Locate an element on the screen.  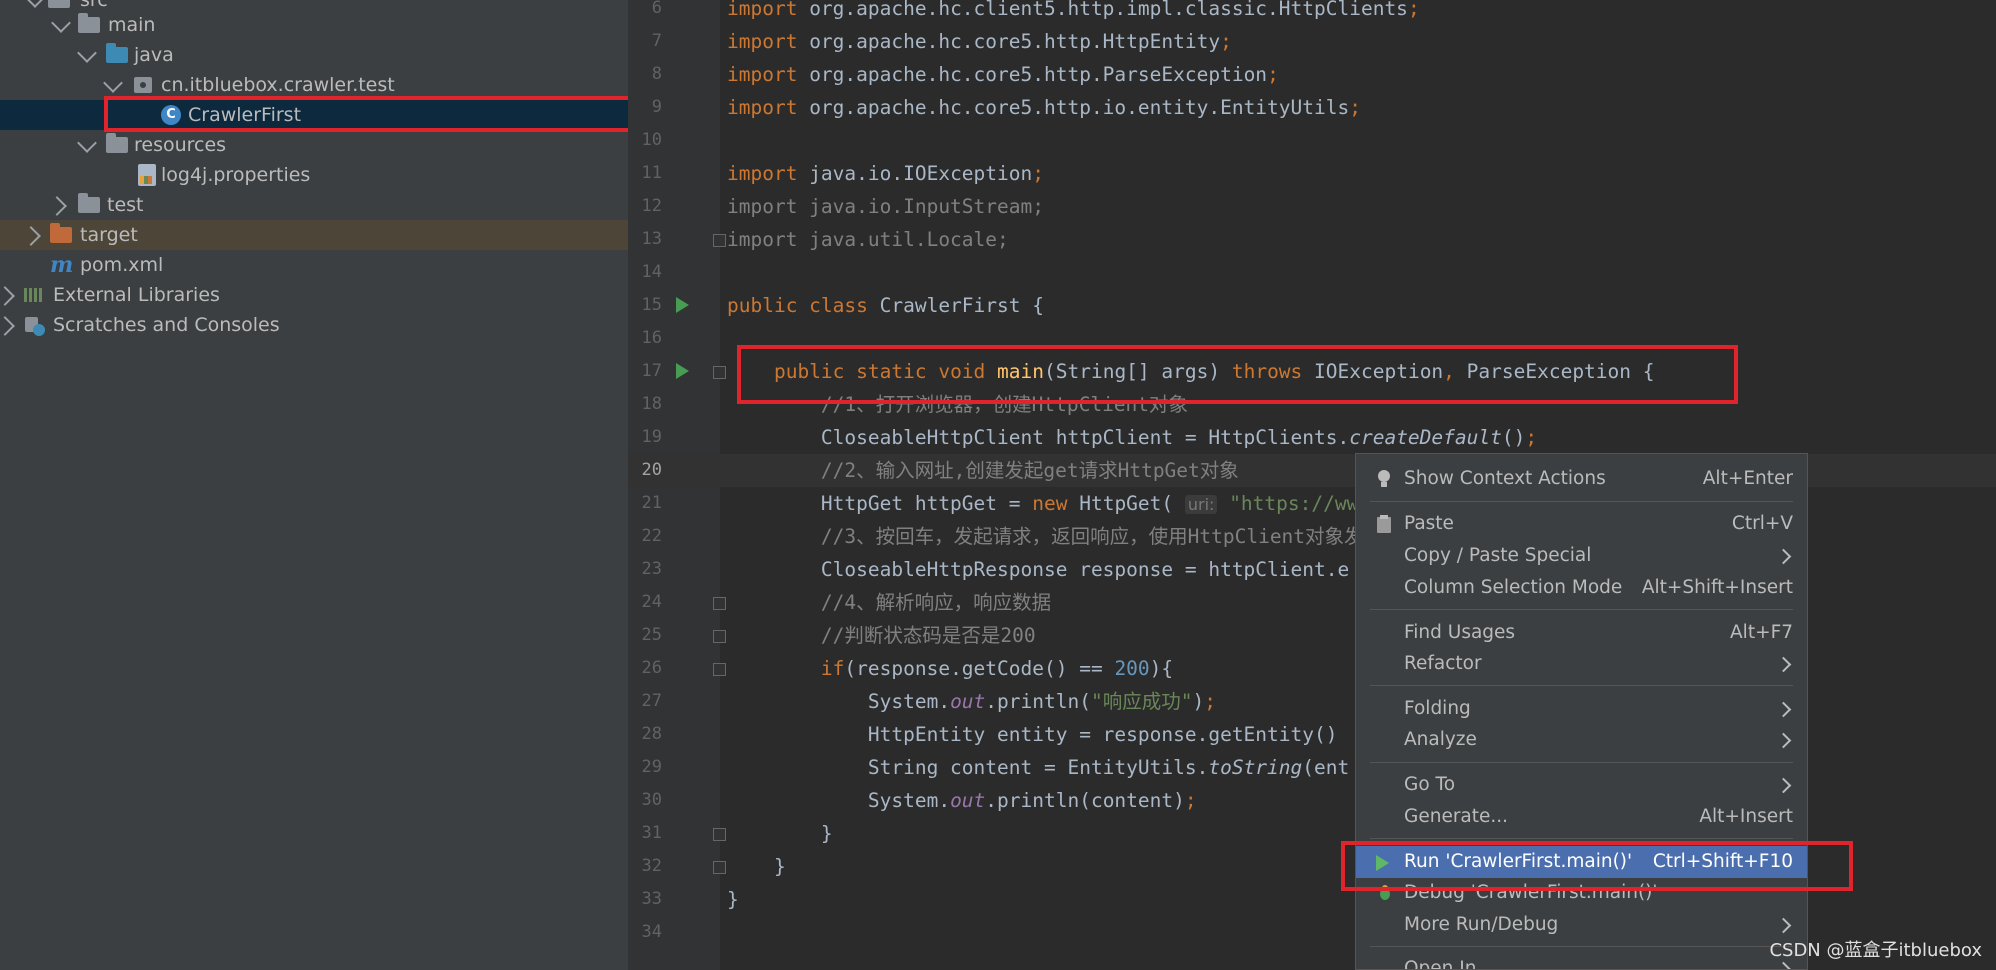
resources-folder-icon is located at coordinates (117, 143).